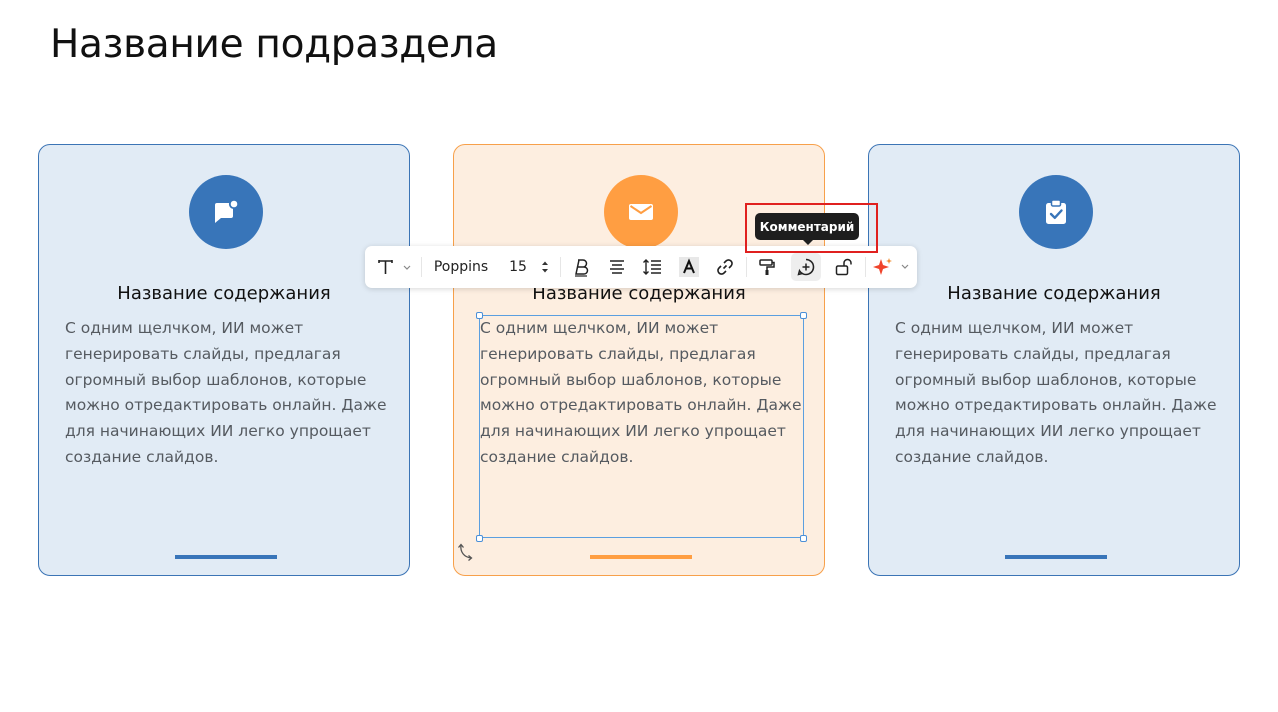  Describe the element at coordinates (545, 267) in the screenshot. I see `font-size-stepper` at that location.